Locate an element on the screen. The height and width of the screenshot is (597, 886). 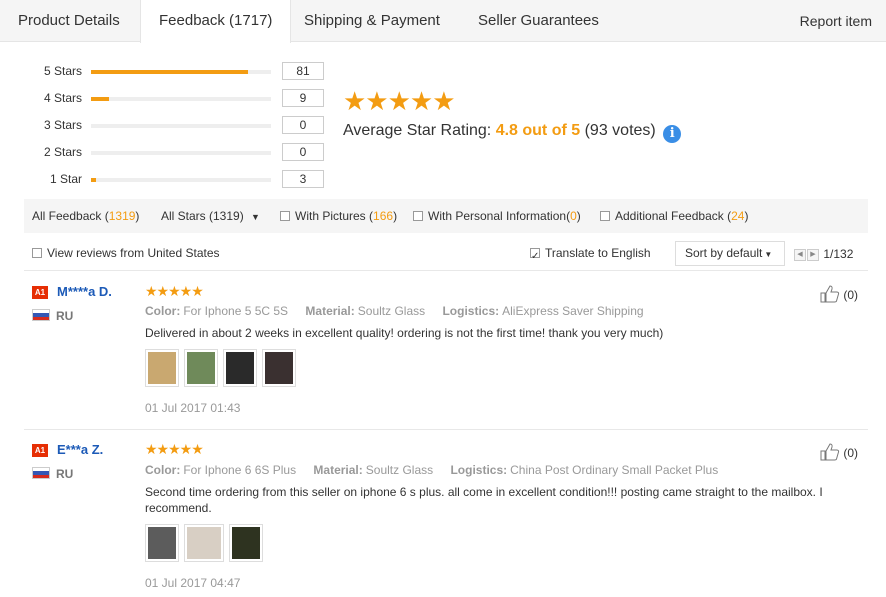
tab-seller-guarantees: Seller Guarantees is located at coordinates (538, 21).